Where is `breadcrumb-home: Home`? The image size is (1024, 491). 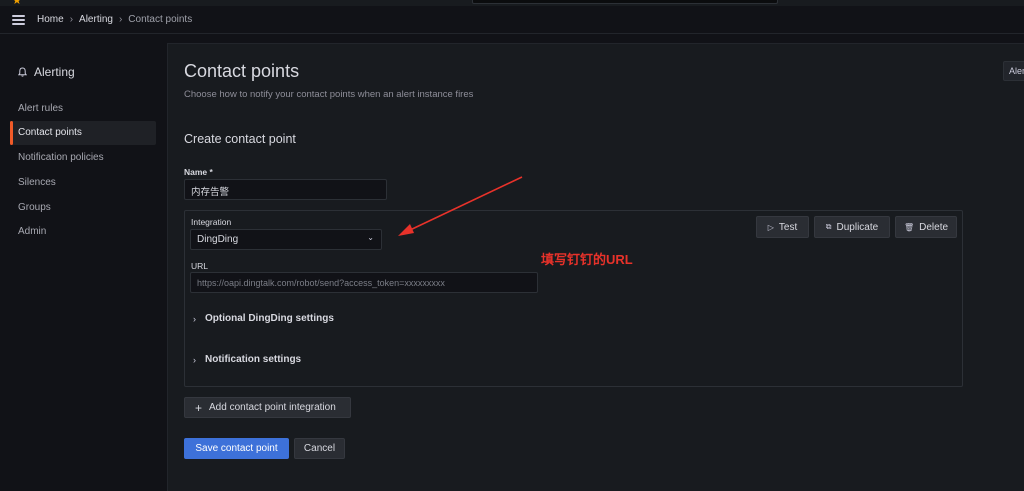 breadcrumb-home: Home is located at coordinates (50, 19).